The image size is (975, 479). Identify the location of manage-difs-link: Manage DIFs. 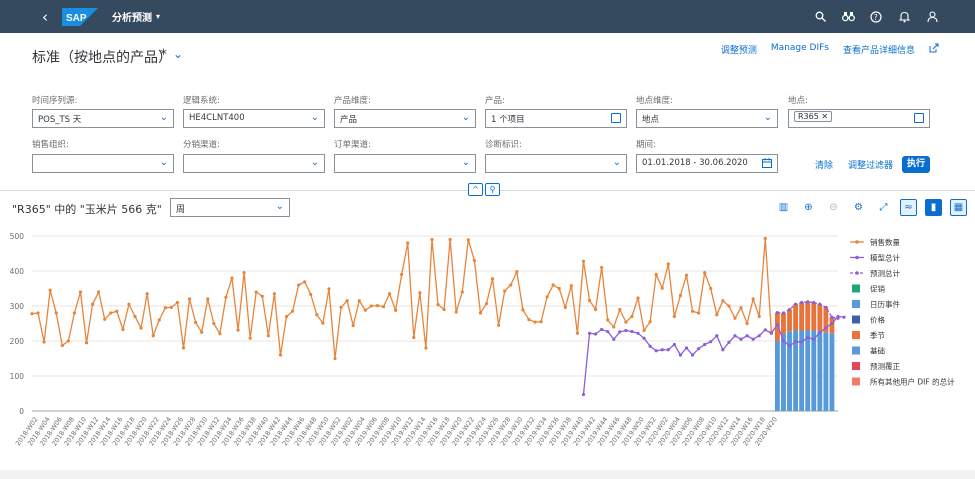
(800, 49).